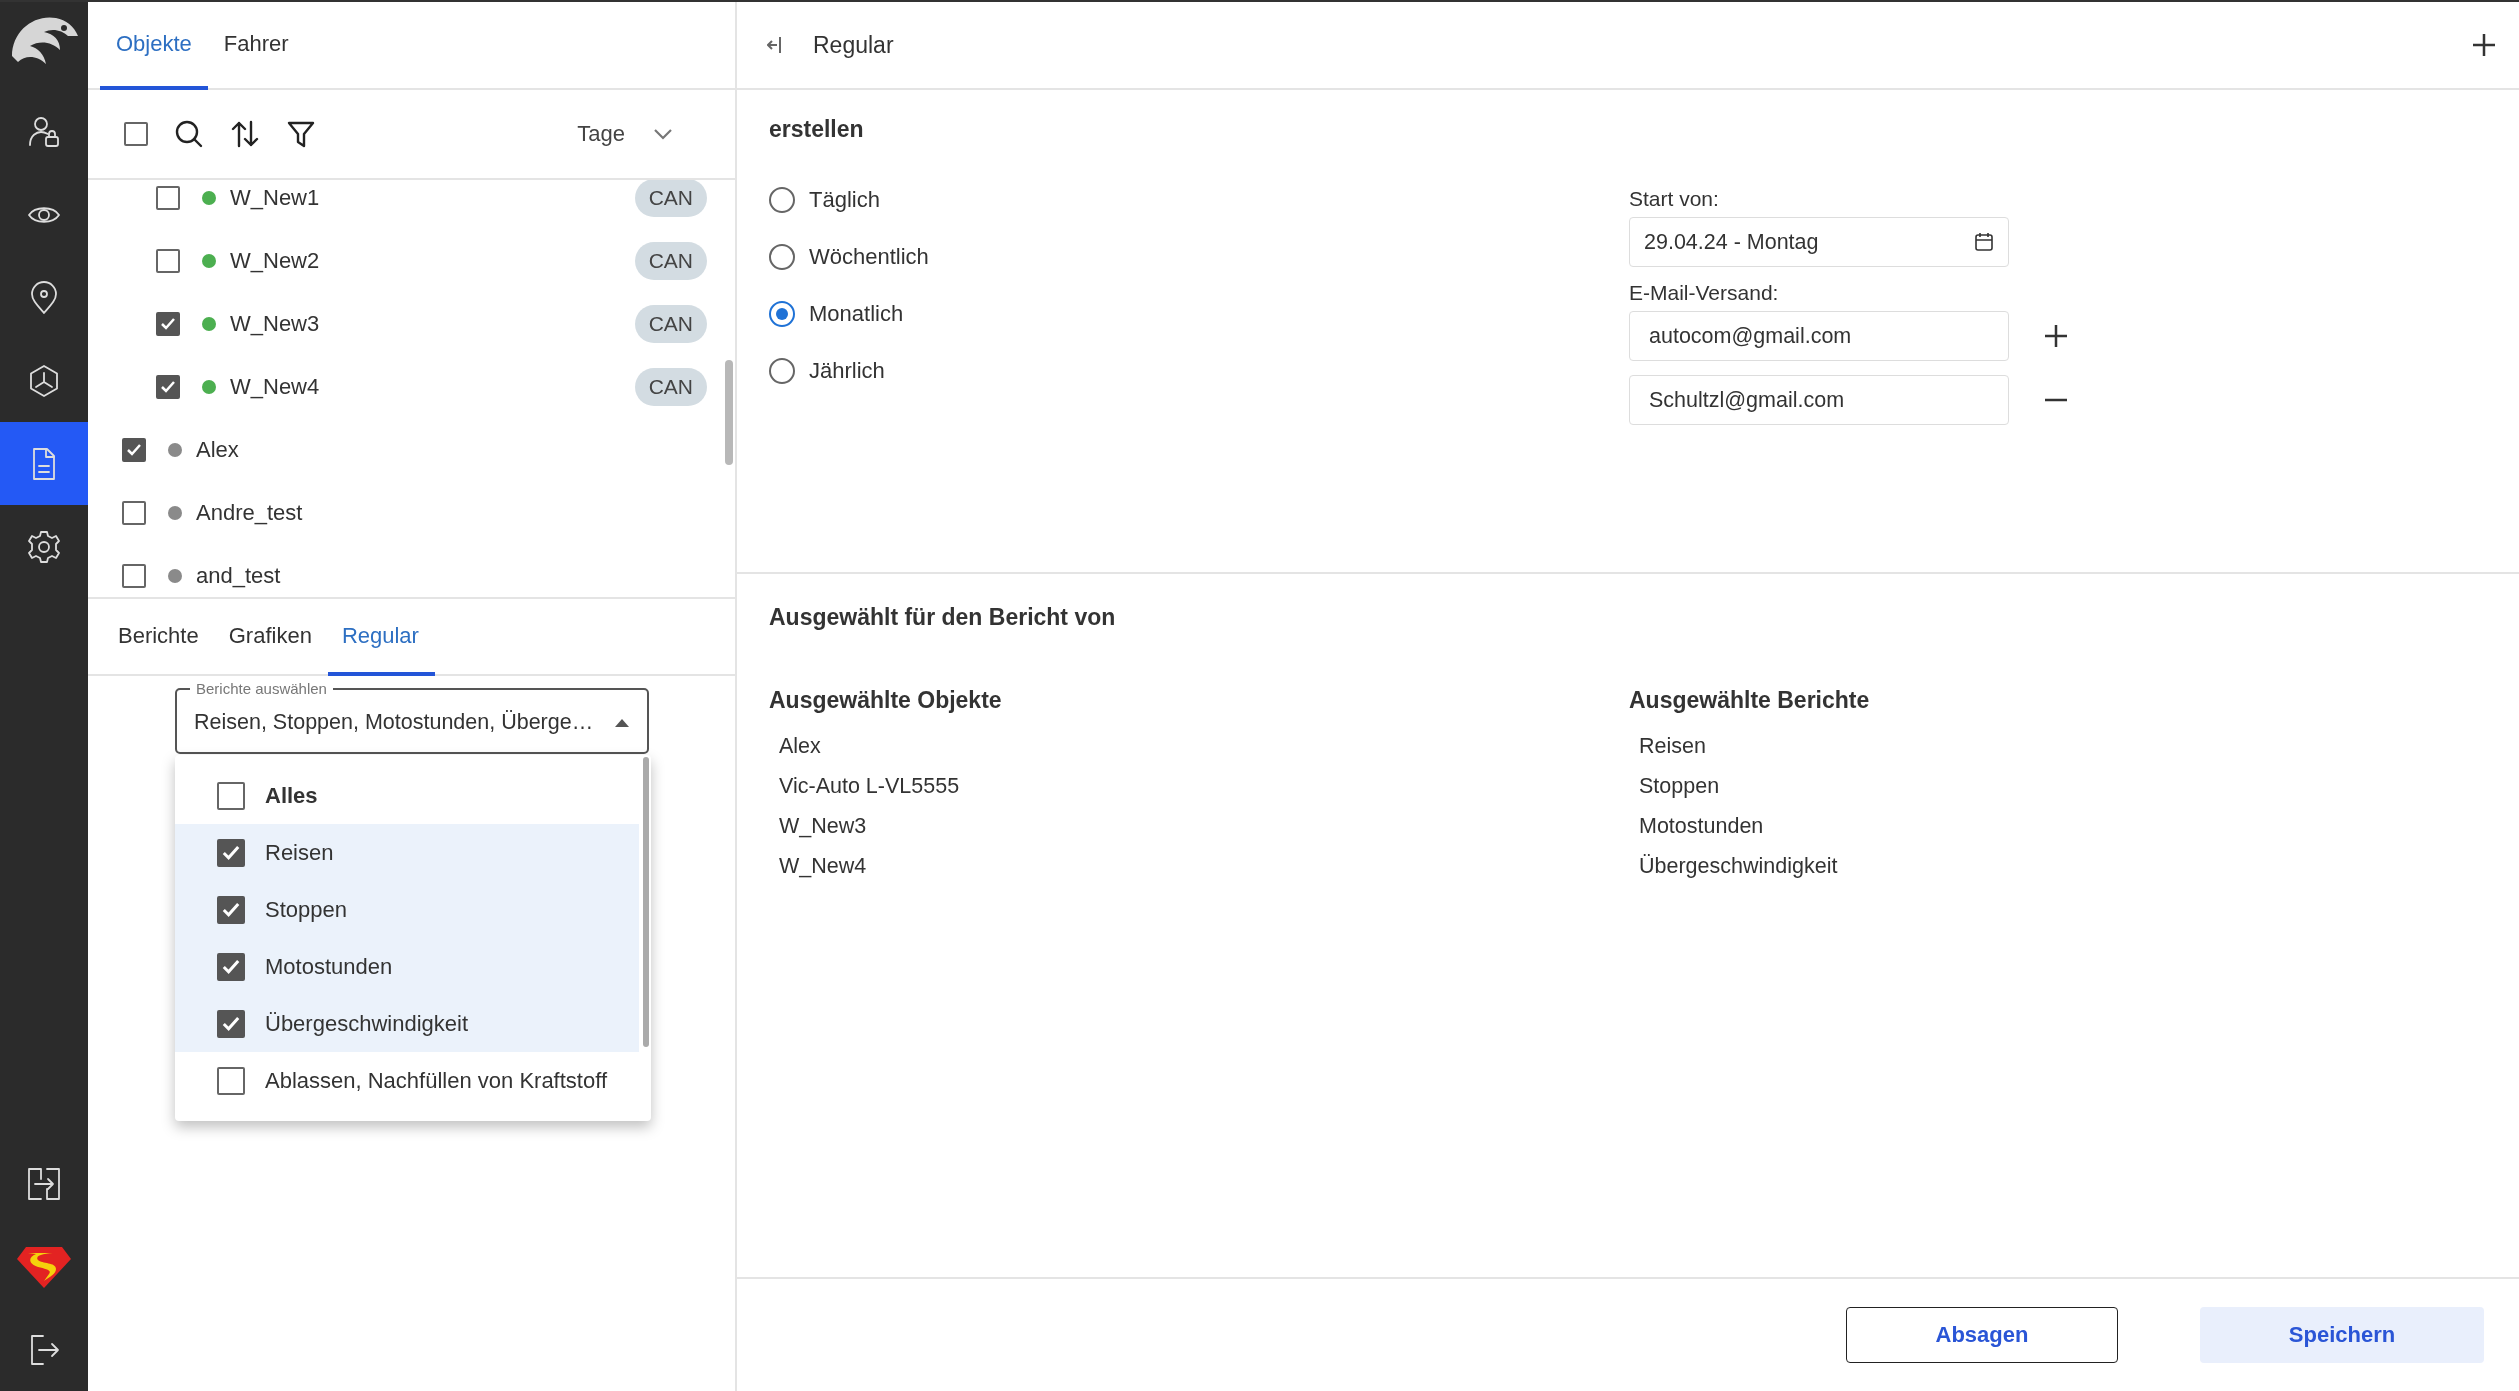 The width and height of the screenshot is (2519, 1391). What do you see at coordinates (1819, 336) in the screenshot?
I see `email-field: autocom@gmail.com` at bounding box center [1819, 336].